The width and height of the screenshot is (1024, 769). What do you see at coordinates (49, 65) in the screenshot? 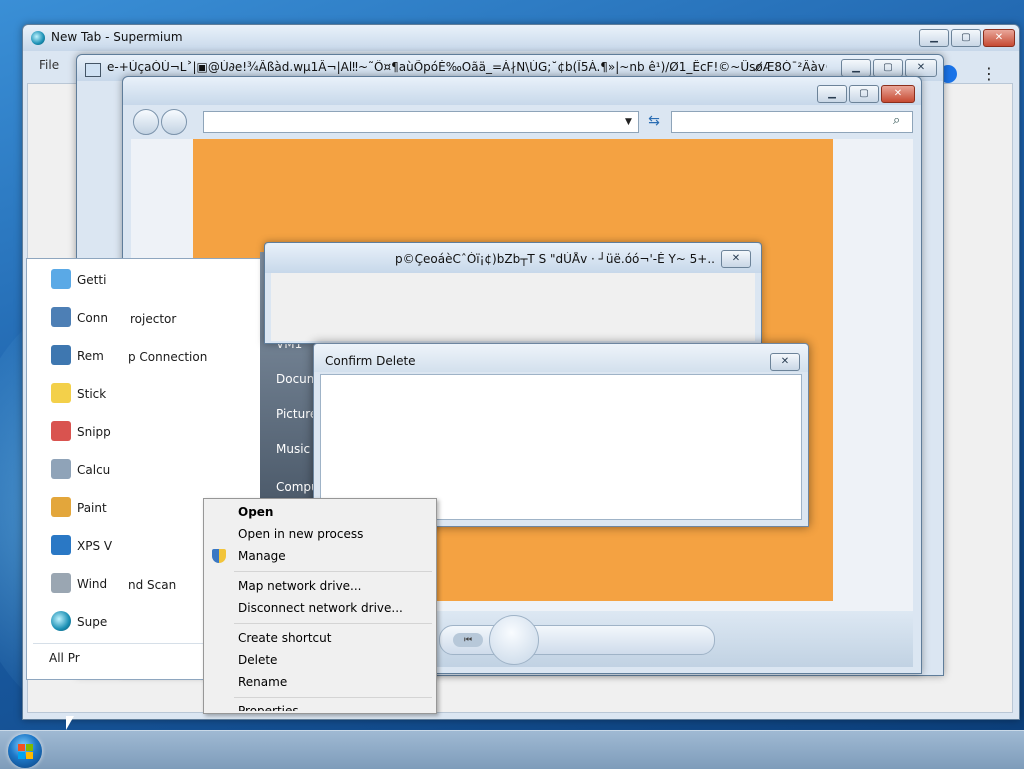
I see `menu-file: File` at bounding box center [49, 65].